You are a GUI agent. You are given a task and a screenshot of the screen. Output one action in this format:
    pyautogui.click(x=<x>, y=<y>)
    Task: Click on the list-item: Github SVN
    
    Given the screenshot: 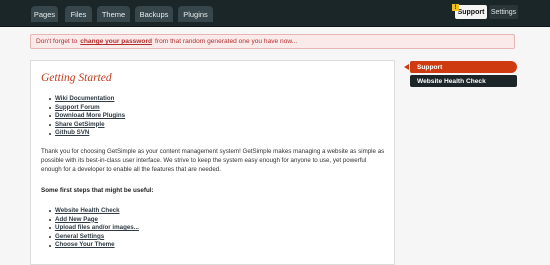 What is the action you would take?
    pyautogui.click(x=87, y=133)
    